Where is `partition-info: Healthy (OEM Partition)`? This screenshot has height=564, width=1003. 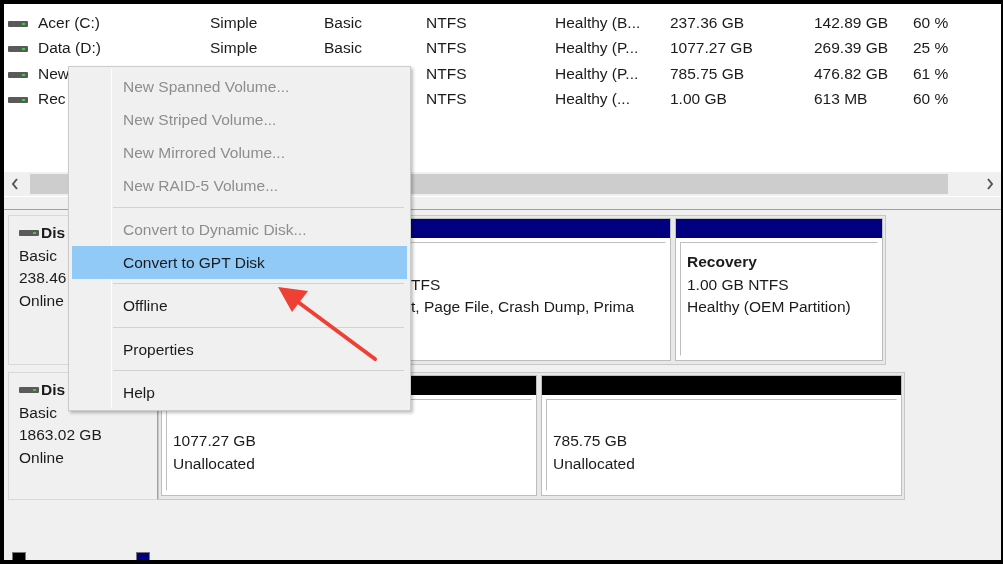 partition-info: Healthy (OEM Partition) is located at coordinates (769, 307).